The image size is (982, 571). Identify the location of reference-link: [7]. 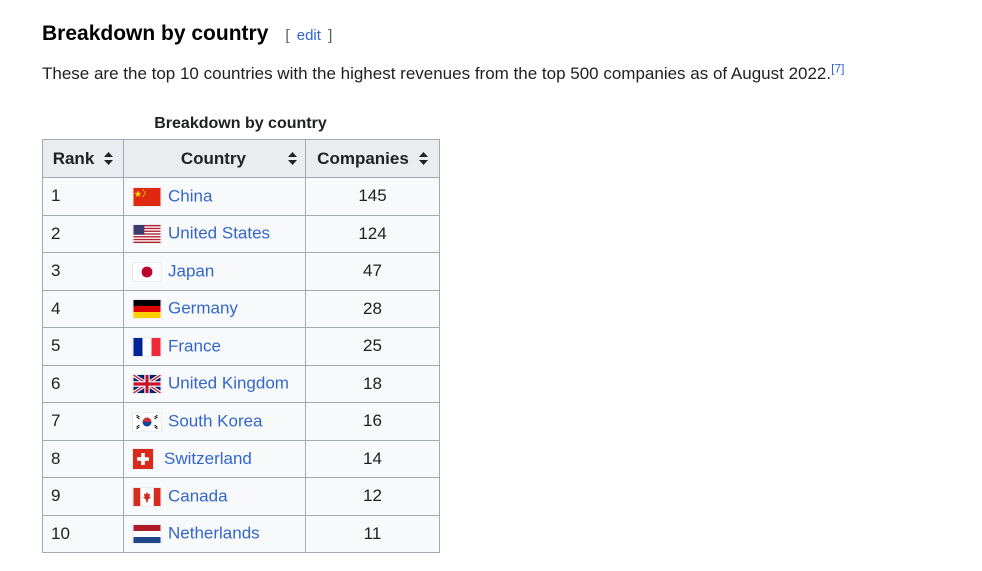
(837, 68).